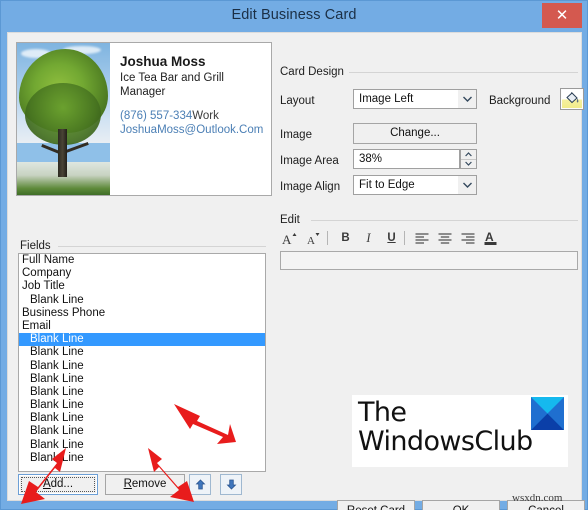  I want to click on background-label: Background, so click(520, 101).